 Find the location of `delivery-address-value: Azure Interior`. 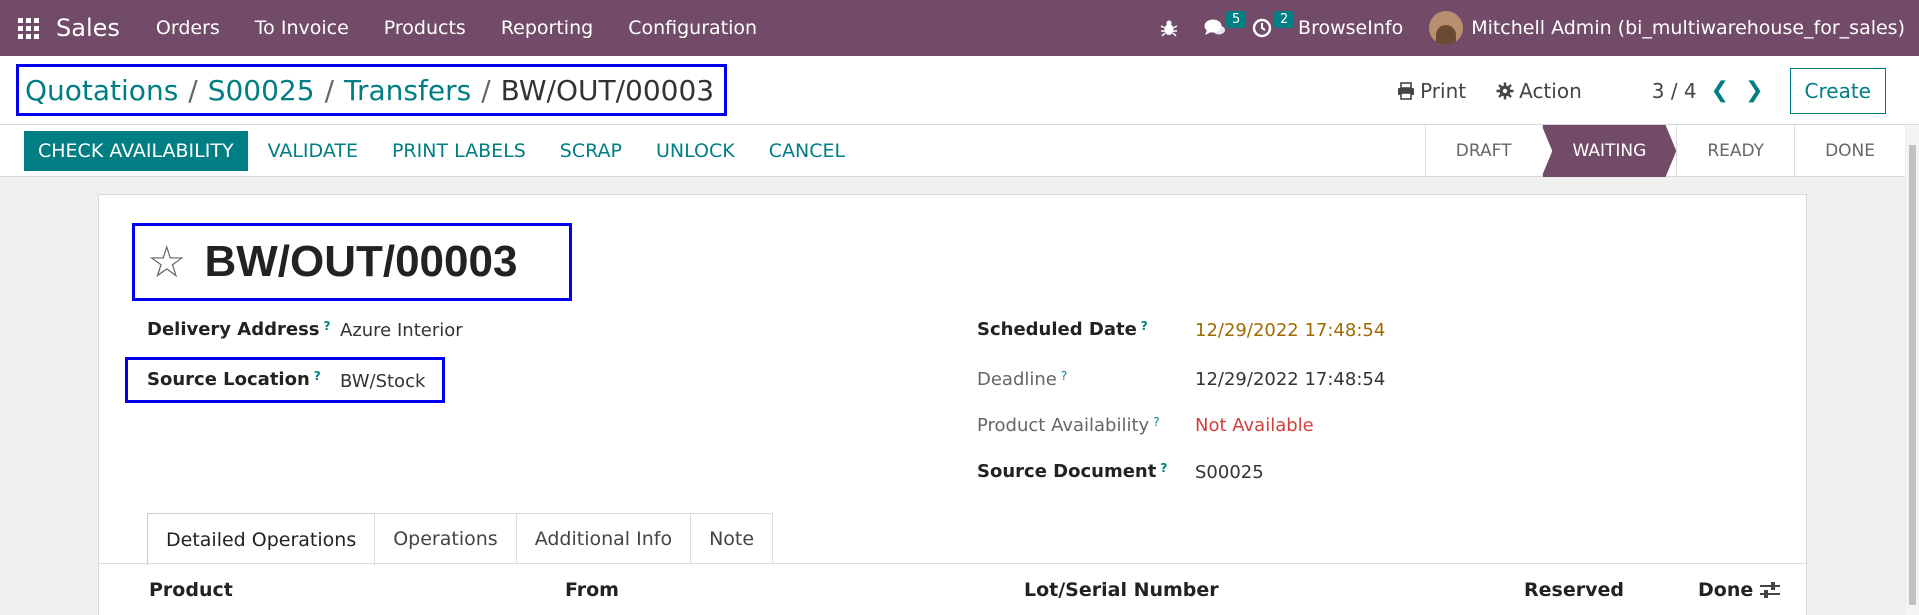

delivery-address-value: Azure Interior is located at coordinates (401, 330).